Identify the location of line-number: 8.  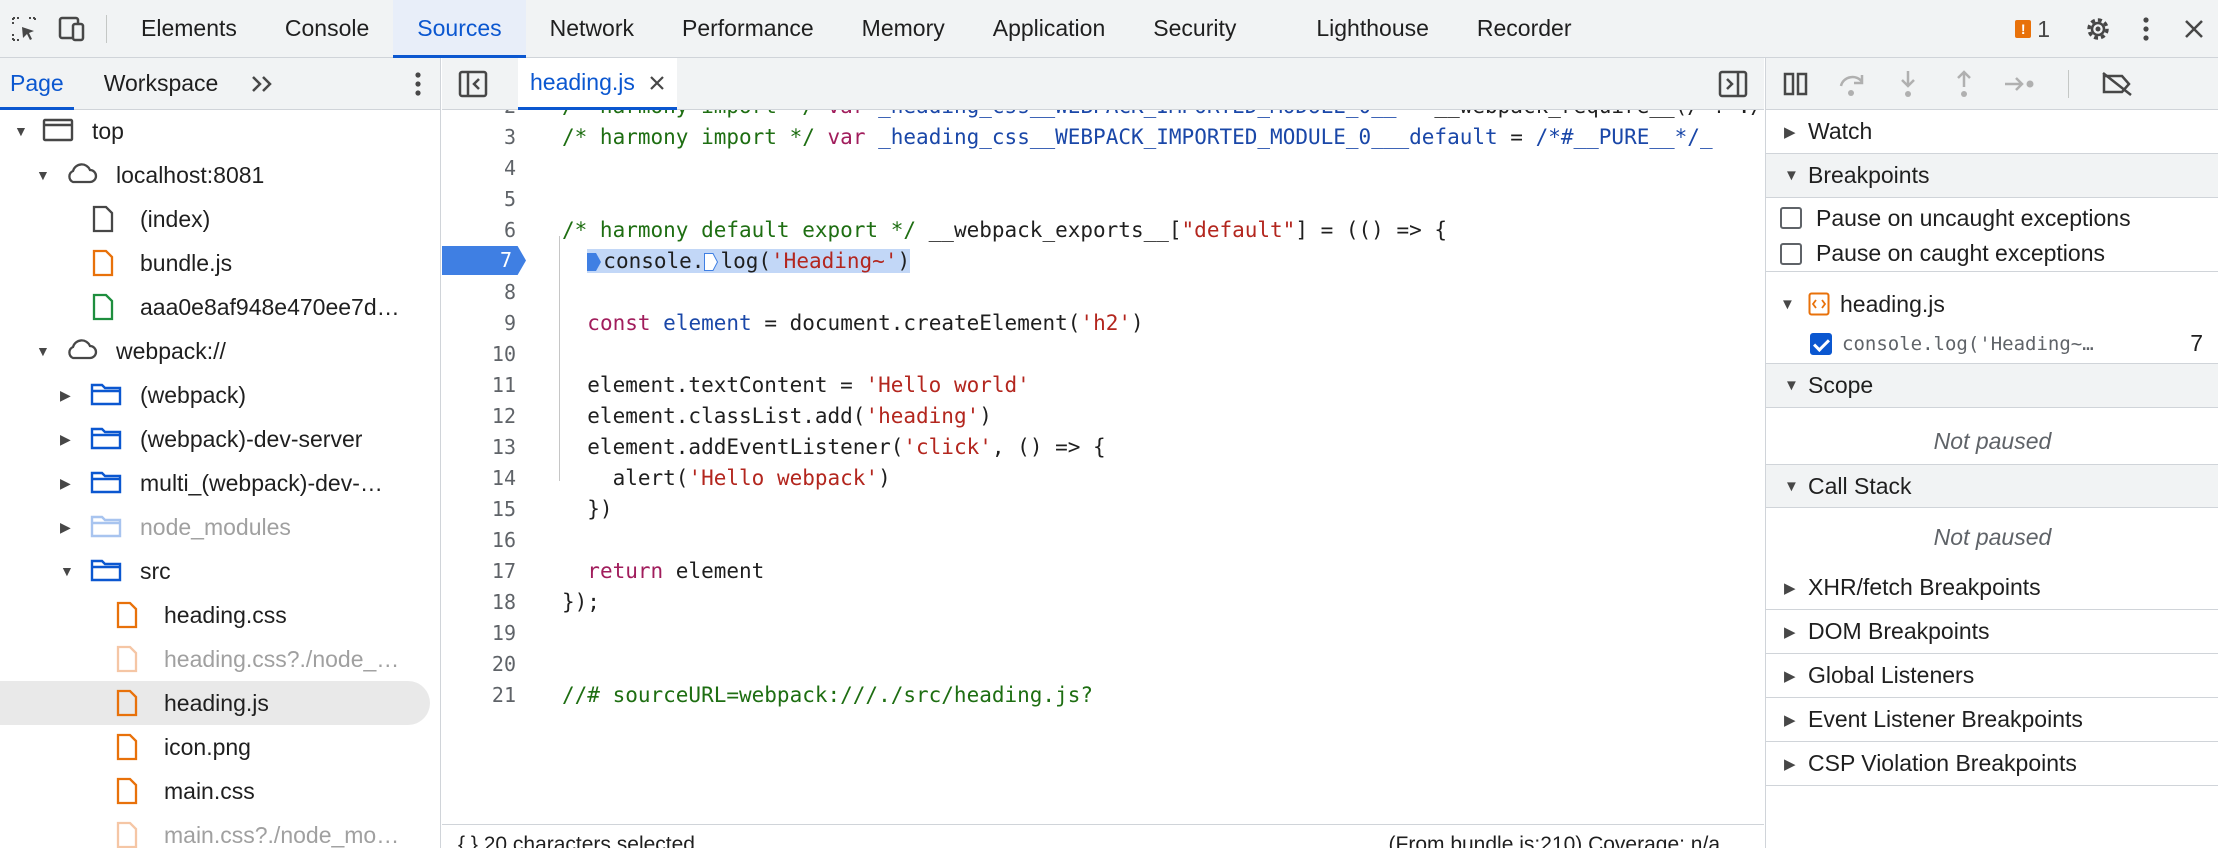
(479, 292).